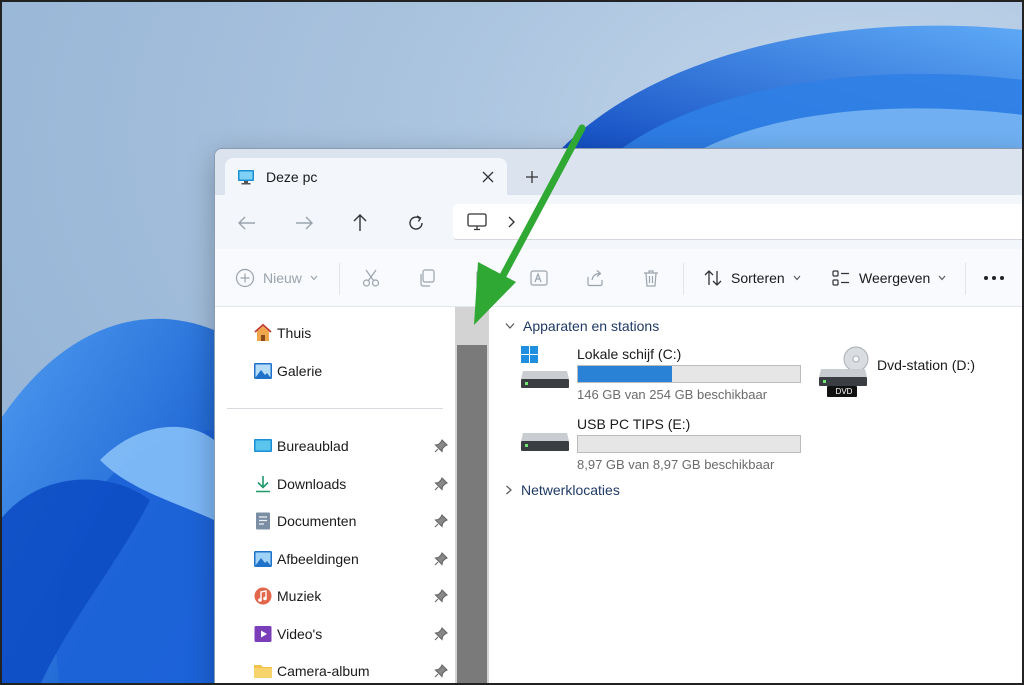 The image size is (1024, 685). What do you see at coordinates (651, 278) in the screenshot?
I see `delete-button` at bounding box center [651, 278].